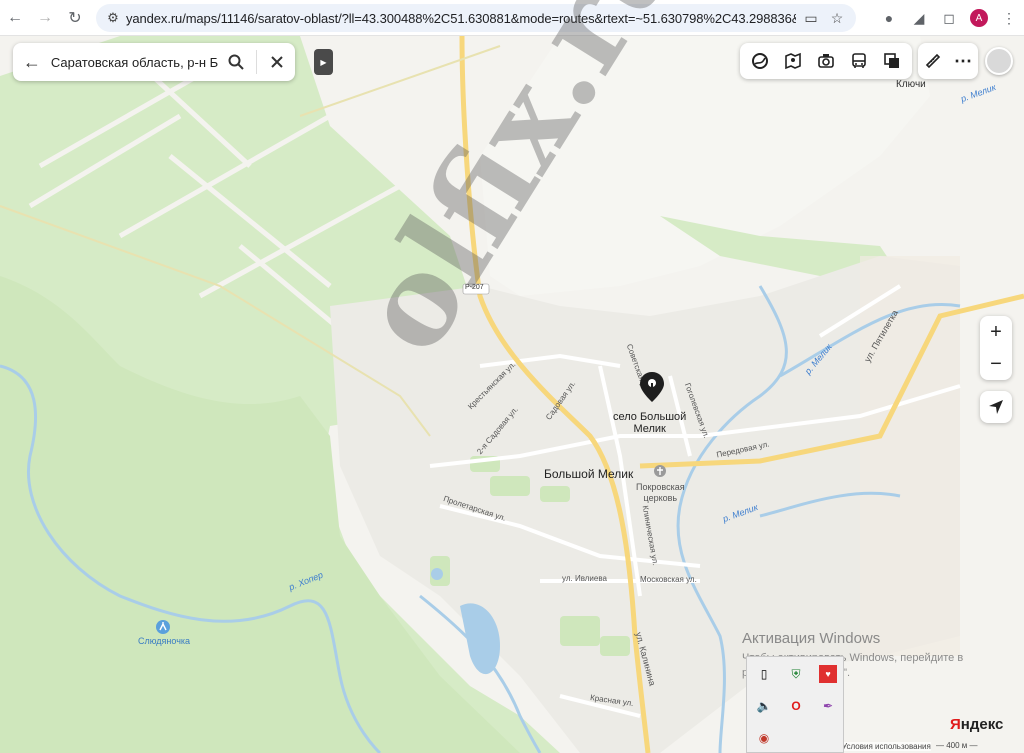 The width and height of the screenshot is (1024, 753). I want to click on network-warning-icon: ◉, so click(764, 738).